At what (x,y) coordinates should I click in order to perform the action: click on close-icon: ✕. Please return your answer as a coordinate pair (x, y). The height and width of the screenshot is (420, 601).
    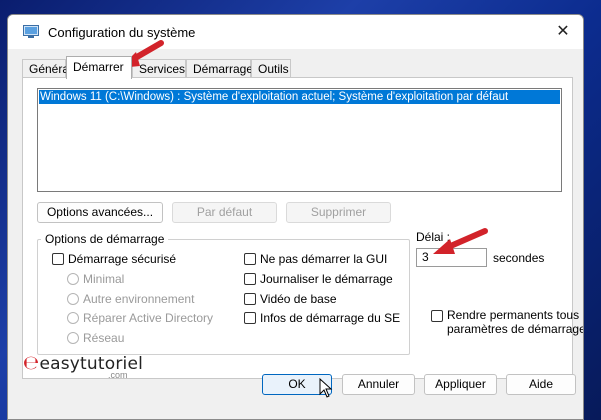
    Looking at the image, I should click on (563, 32).